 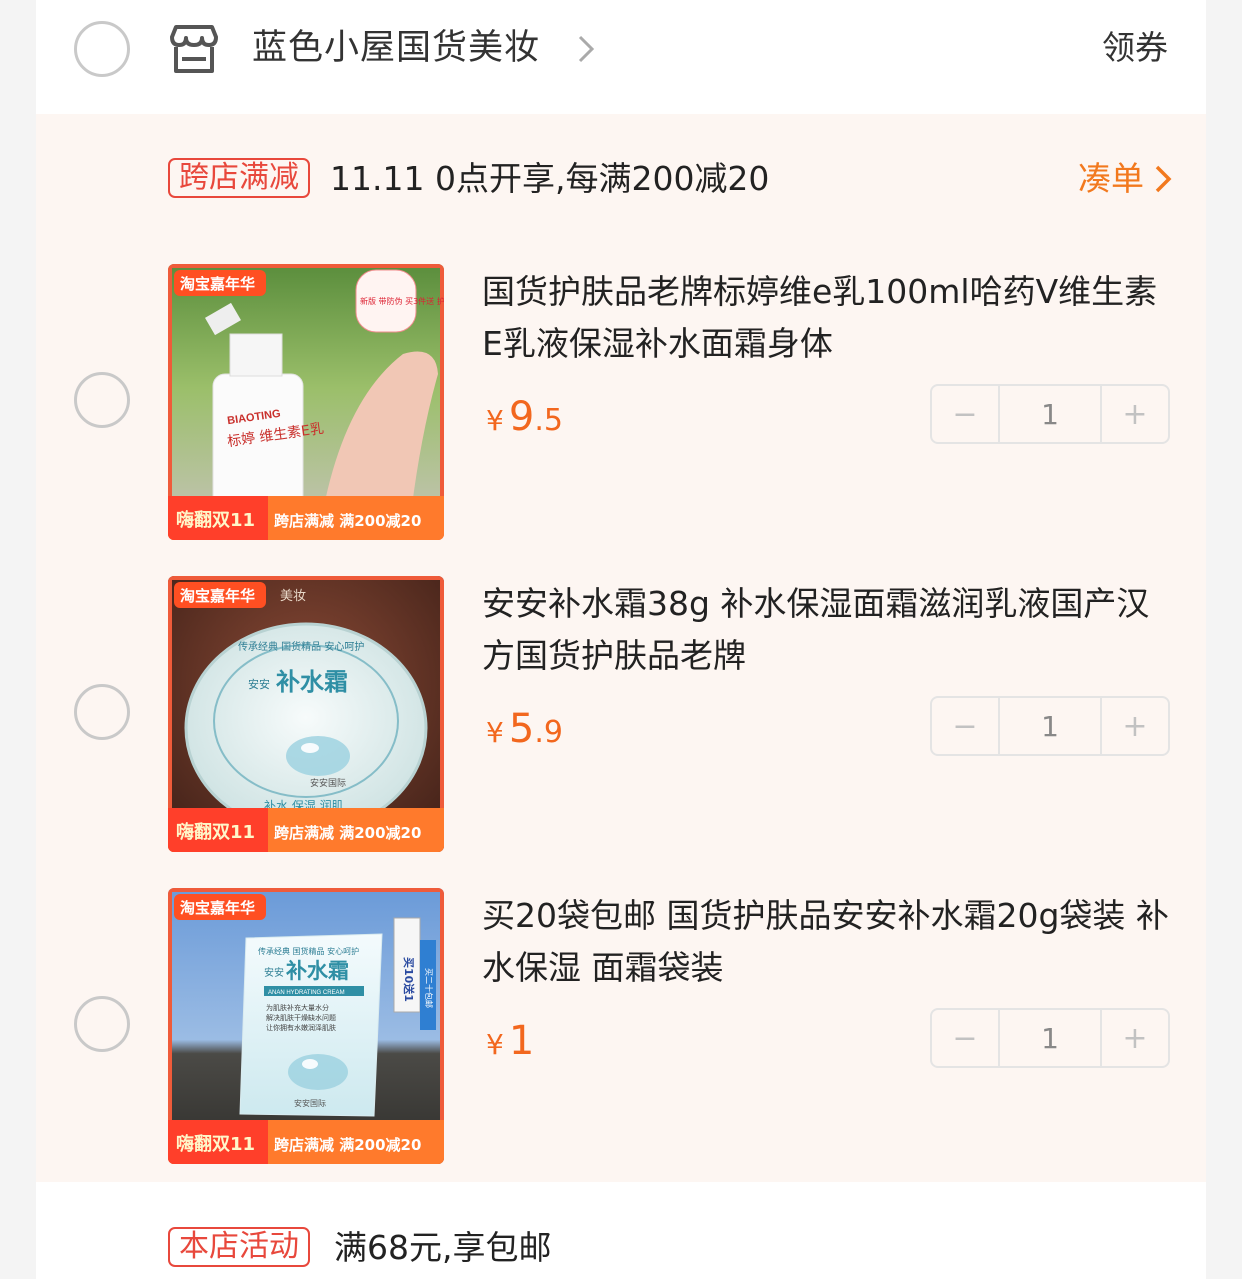 I want to click on pack-en-text: ANAN HYDRATING CREAM, so click(x=306, y=993).